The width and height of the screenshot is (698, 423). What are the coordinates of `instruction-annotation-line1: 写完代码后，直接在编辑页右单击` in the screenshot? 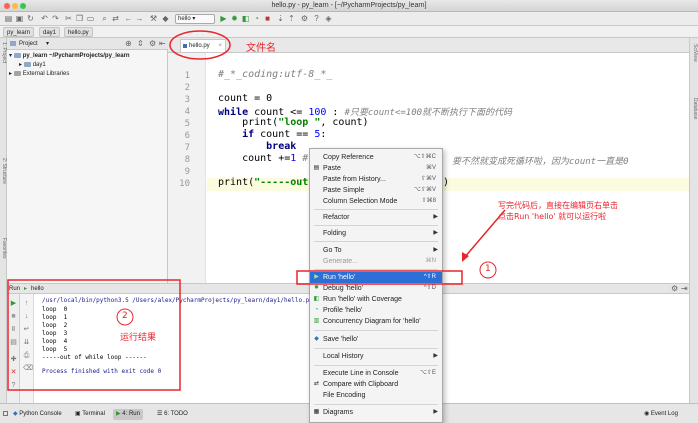 It's located at (558, 205).